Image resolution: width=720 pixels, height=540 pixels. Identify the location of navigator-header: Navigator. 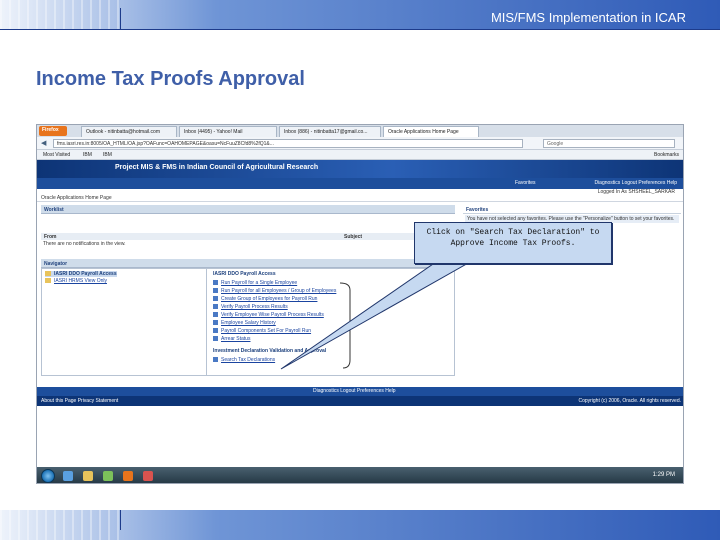
(248, 263).